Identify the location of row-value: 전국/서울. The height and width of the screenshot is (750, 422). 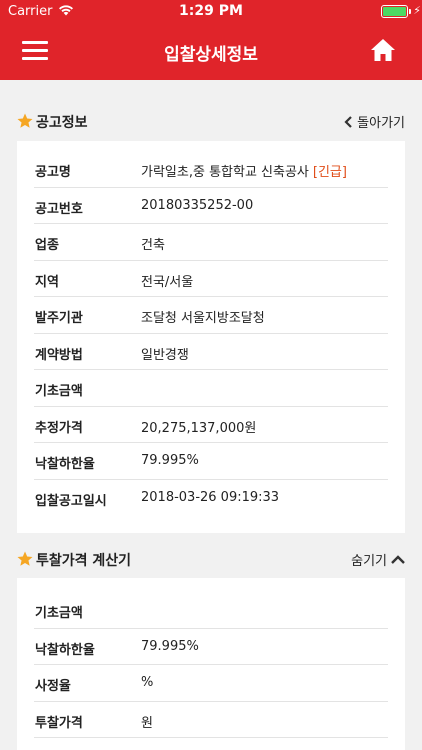
(167, 280).